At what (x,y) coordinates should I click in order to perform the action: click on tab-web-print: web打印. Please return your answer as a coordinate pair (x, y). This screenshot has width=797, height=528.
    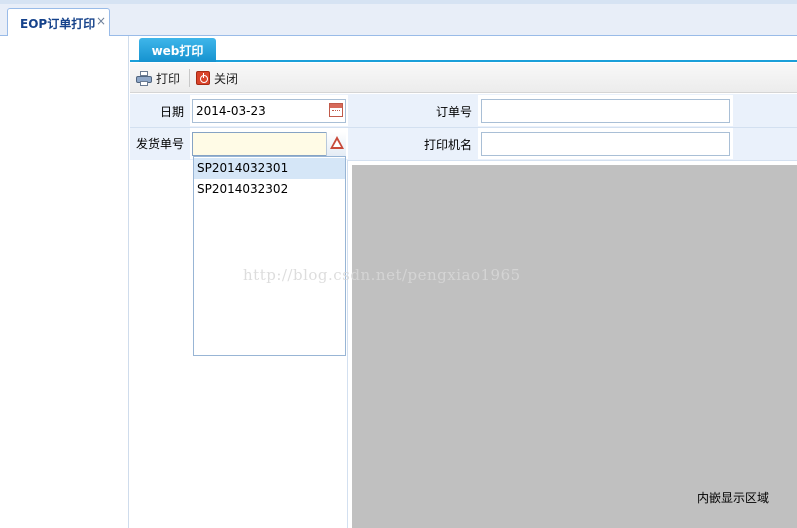
    Looking at the image, I should click on (177, 50).